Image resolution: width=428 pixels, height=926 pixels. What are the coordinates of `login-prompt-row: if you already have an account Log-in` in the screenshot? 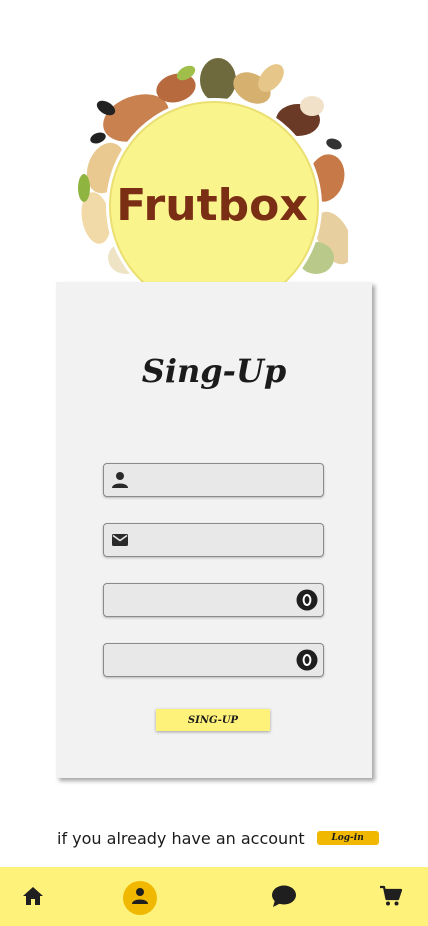 It's located at (218, 838).